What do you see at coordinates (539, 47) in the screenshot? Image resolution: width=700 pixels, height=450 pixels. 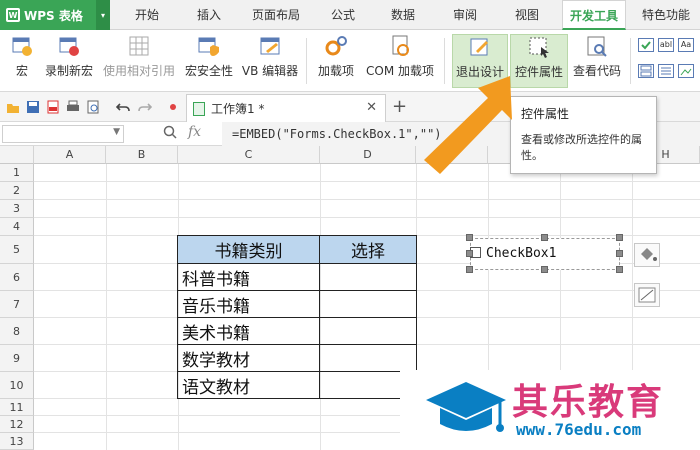 I see `control-properties-icon` at bounding box center [539, 47].